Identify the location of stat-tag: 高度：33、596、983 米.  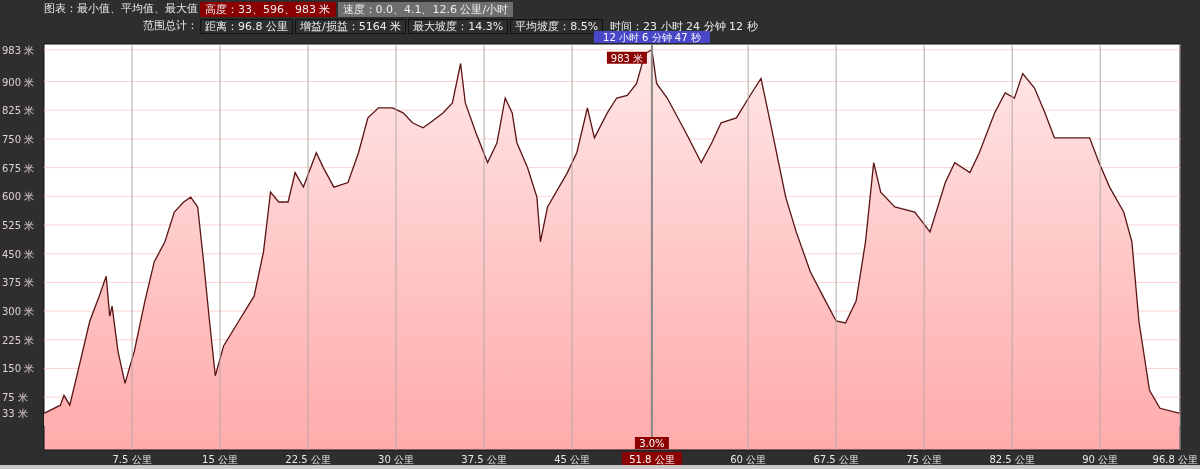
(268, 9).